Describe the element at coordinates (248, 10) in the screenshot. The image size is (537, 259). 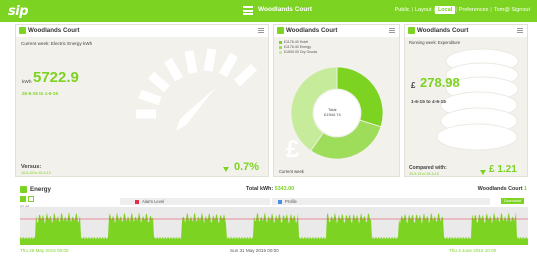
I see `menu-icon` at that location.